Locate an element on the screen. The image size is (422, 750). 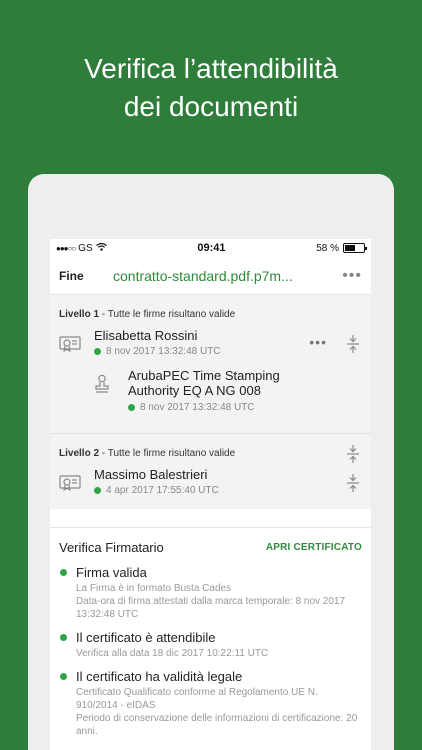
level-2-subtitle: - Tutte le firme risultano valide is located at coordinates (167, 453).